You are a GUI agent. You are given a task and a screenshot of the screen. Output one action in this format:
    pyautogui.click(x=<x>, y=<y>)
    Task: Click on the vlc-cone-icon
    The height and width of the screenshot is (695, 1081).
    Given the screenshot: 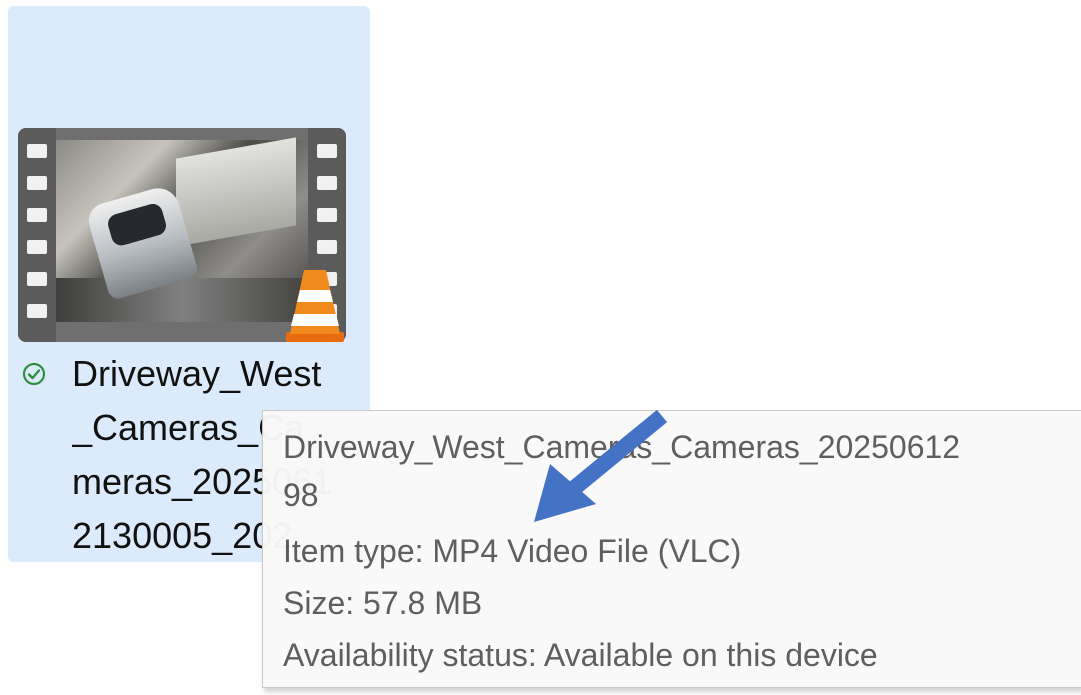 What is the action you would take?
    pyautogui.click(x=315, y=306)
    